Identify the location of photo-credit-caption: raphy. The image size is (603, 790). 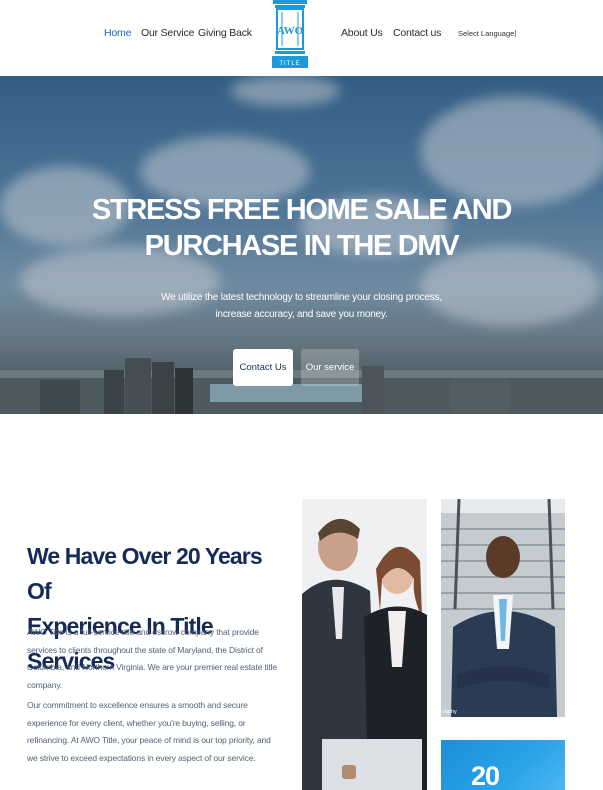
(450, 712).